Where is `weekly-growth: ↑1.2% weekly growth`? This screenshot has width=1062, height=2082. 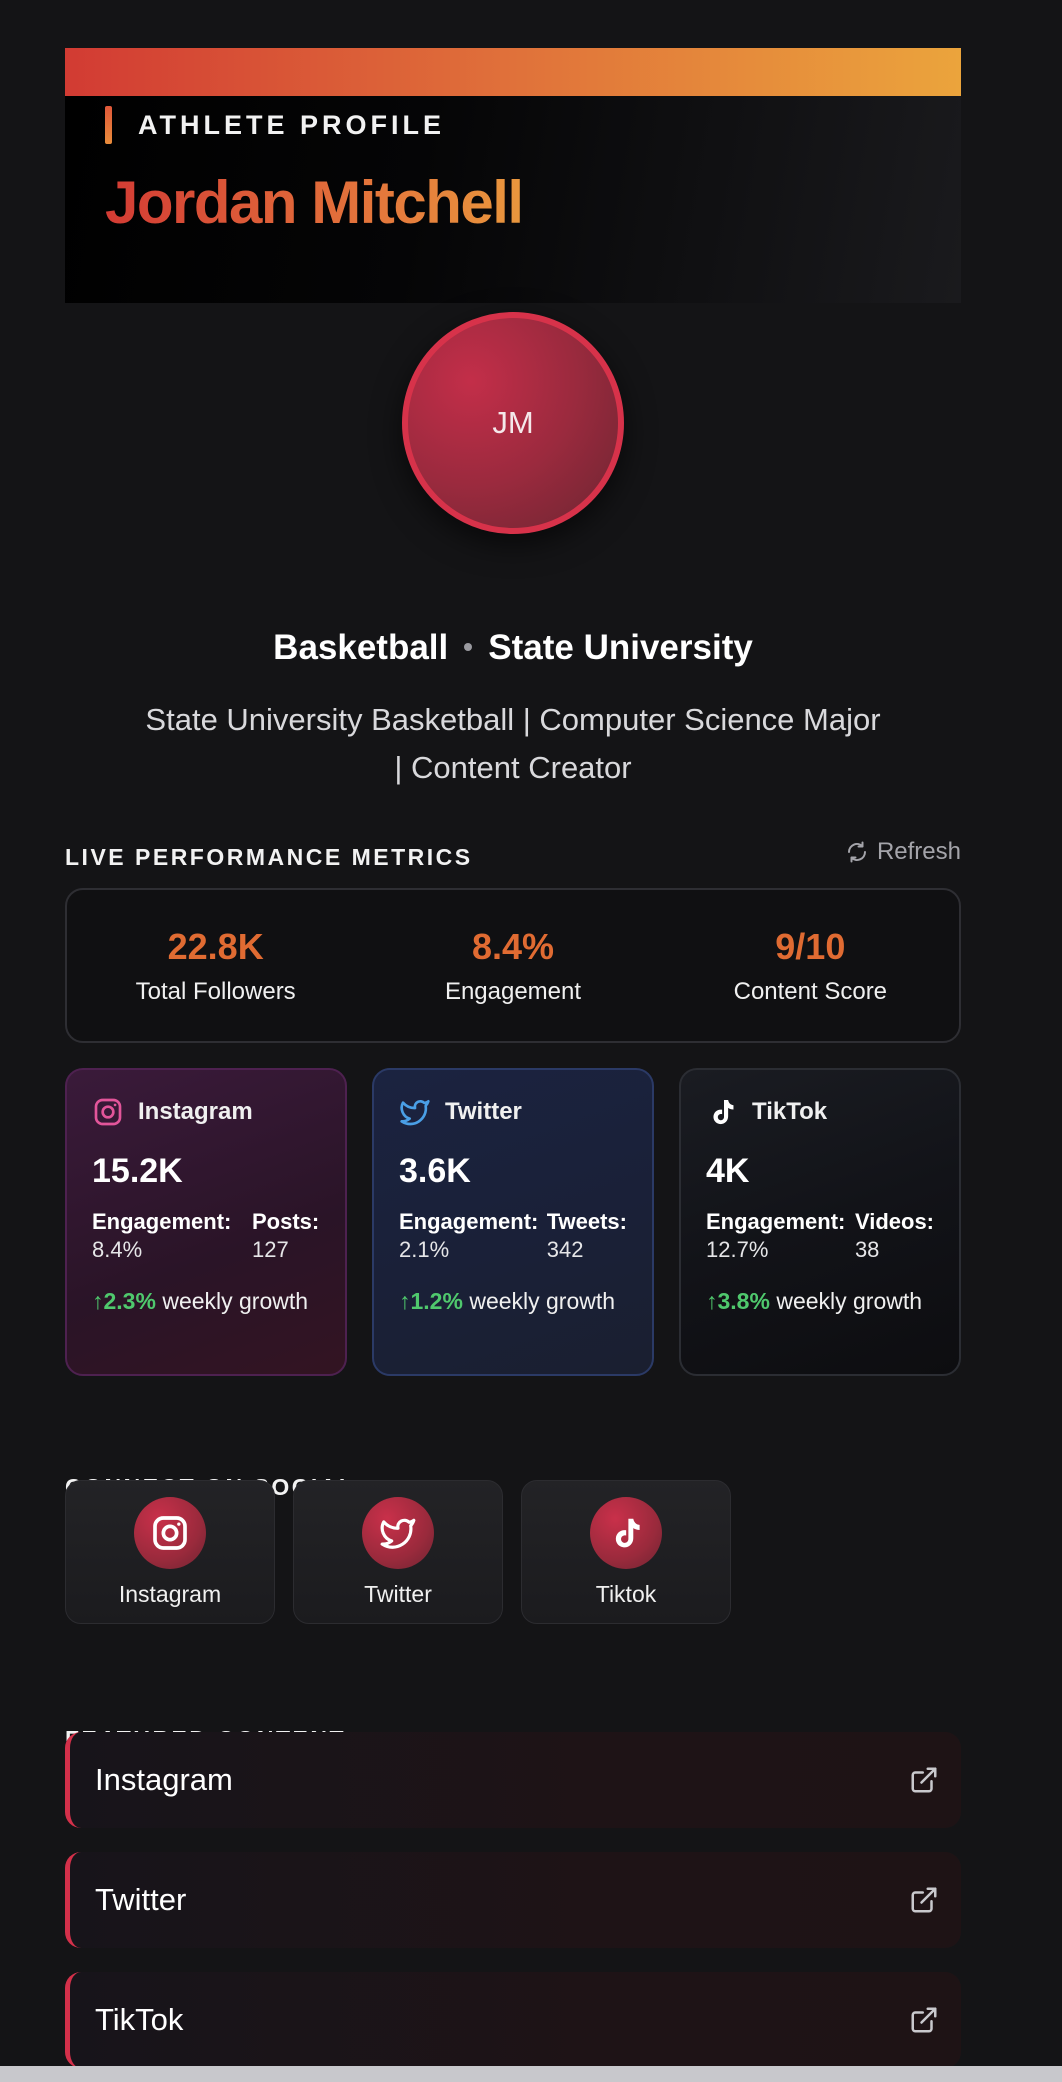
weekly-growth: ↑1.2% weekly growth is located at coordinates (513, 1301).